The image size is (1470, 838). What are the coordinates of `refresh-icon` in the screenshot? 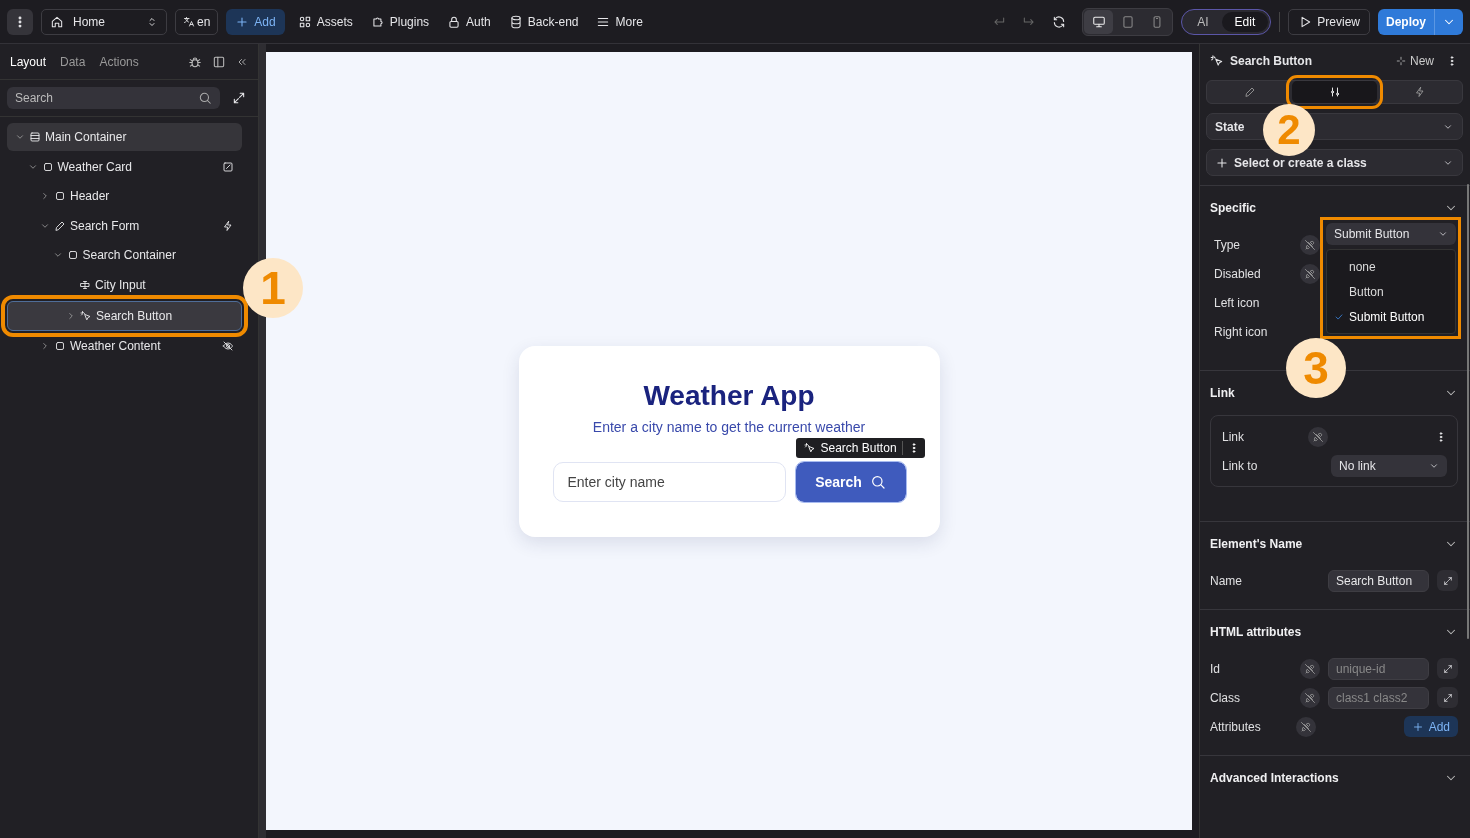 It's located at (1059, 21).